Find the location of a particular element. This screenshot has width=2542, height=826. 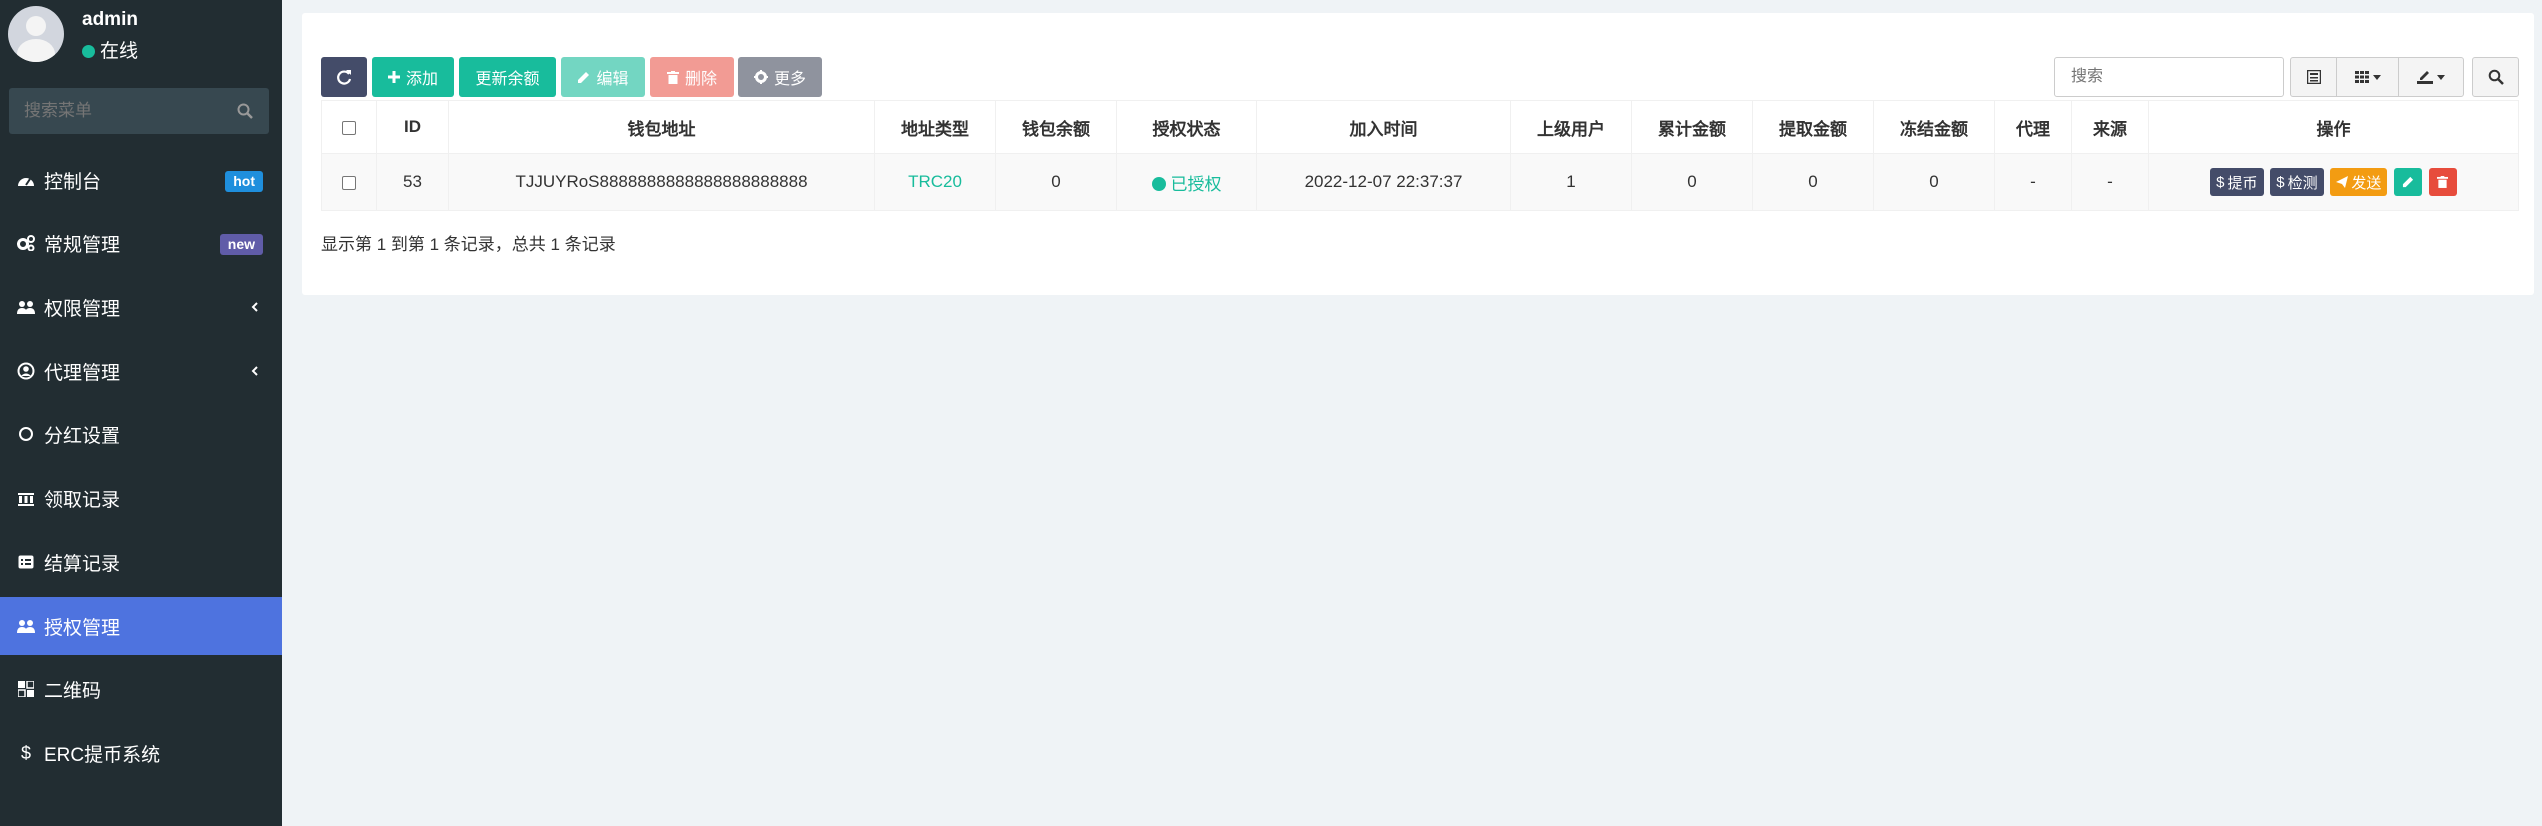

export-icon is located at coordinates (2425, 77).